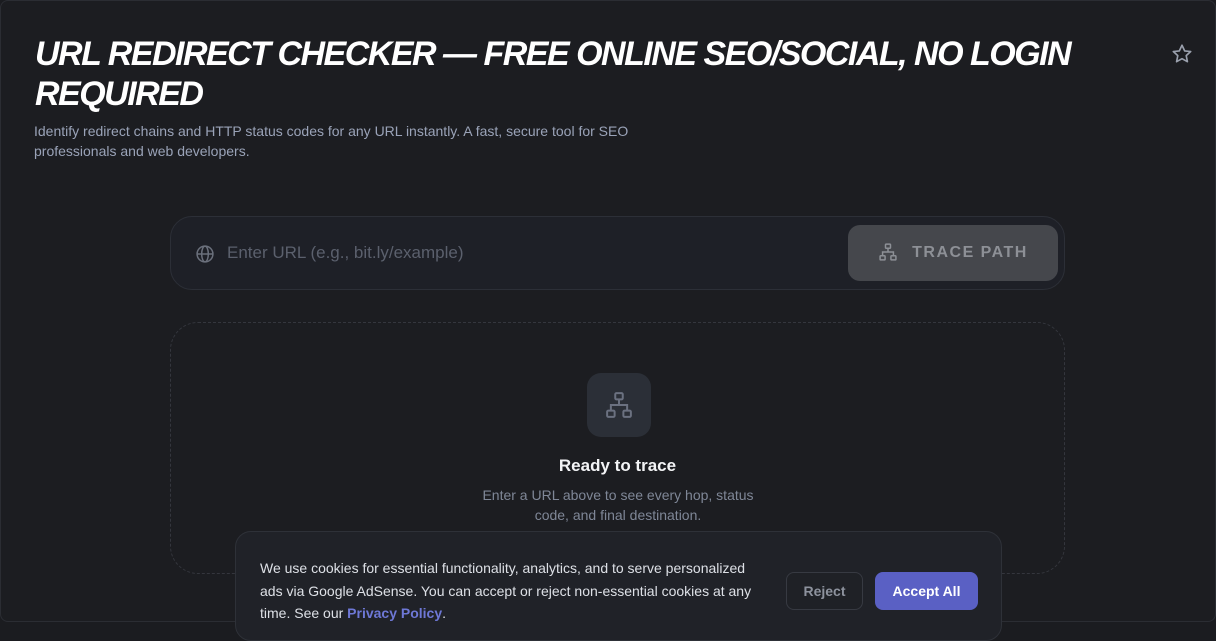 Image resolution: width=1216 pixels, height=641 pixels. What do you see at coordinates (527, 253) in the screenshot?
I see `url-input` at bounding box center [527, 253].